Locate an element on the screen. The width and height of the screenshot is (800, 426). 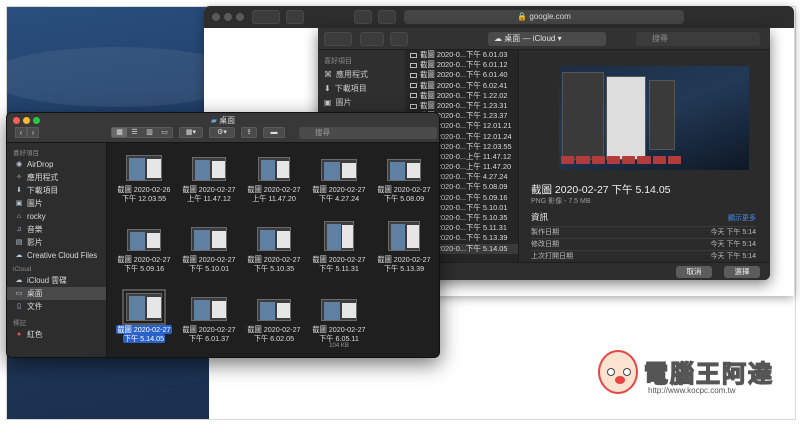
view-mode-control: ▦ ☰ ▥ ▭ is located at coordinates (142, 132).